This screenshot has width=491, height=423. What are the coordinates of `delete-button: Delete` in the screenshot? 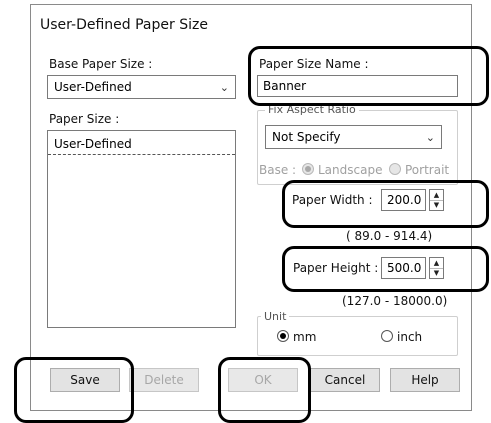 It's located at (164, 380).